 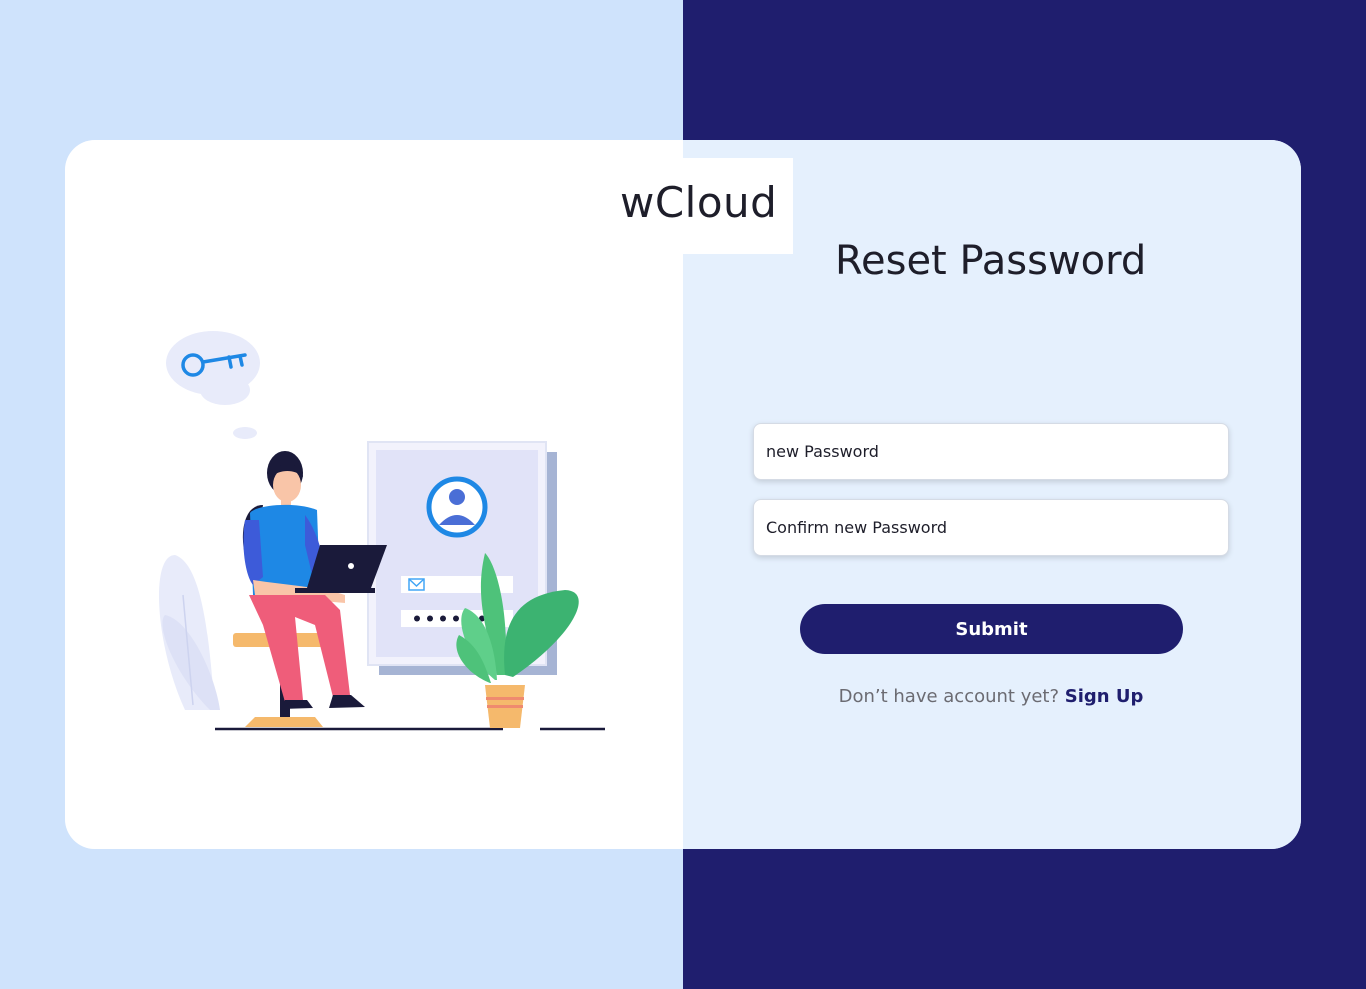 I want to click on signup-link: Sign Up, so click(x=1104, y=696).